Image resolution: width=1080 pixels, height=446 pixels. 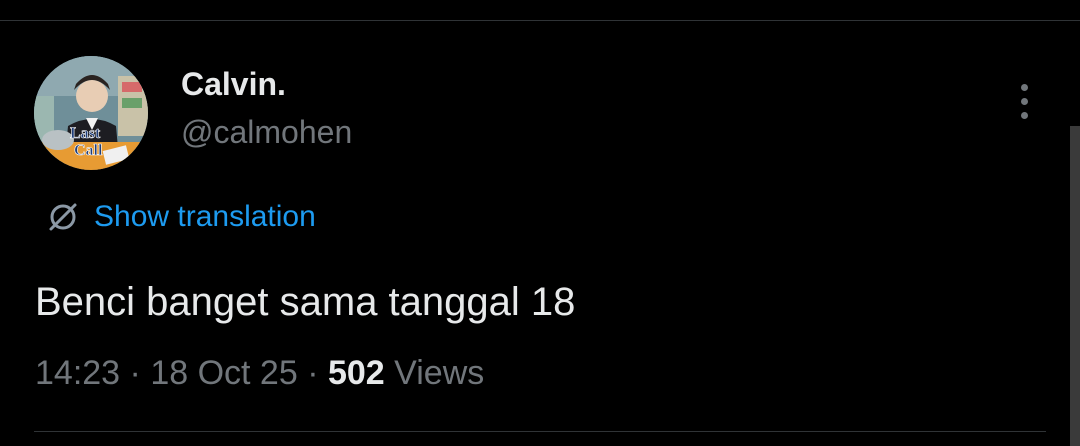 I want to click on avatar-image: Last Call, so click(x=91, y=113).